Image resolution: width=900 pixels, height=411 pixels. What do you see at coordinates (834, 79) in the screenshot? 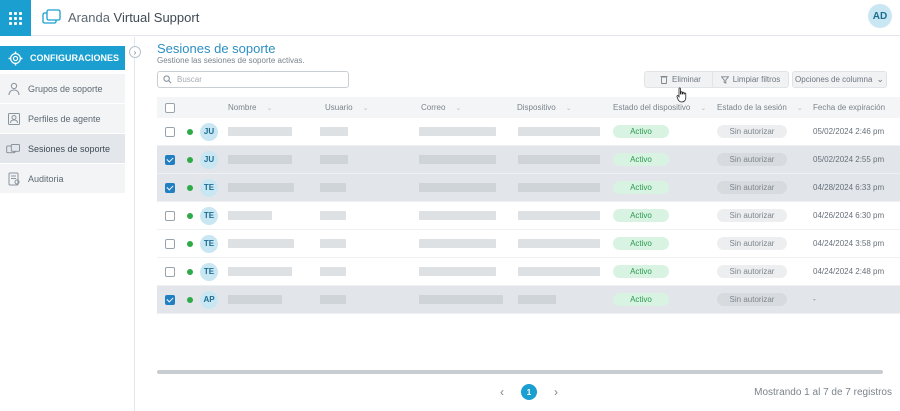
I see `column-options-label: Opciones de columna` at bounding box center [834, 79].